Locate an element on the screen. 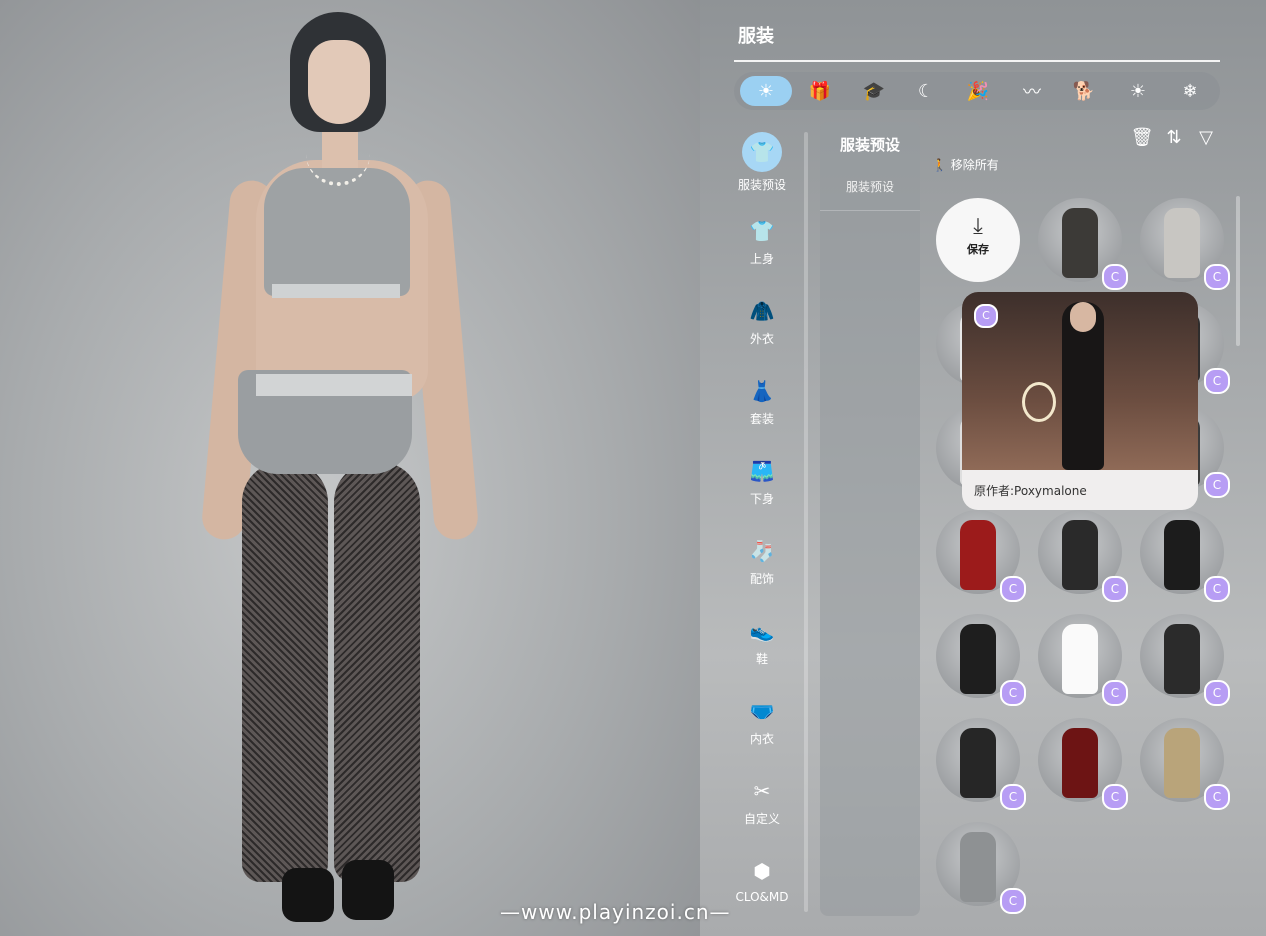 The width and height of the screenshot is (1266, 936). party-icon: 🎉 is located at coordinates (978, 91).